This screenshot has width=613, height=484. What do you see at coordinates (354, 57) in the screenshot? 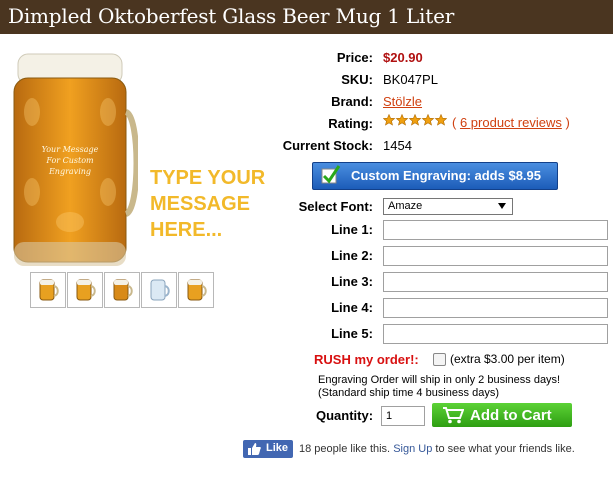
I see `price-label: Price:` at bounding box center [354, 57].